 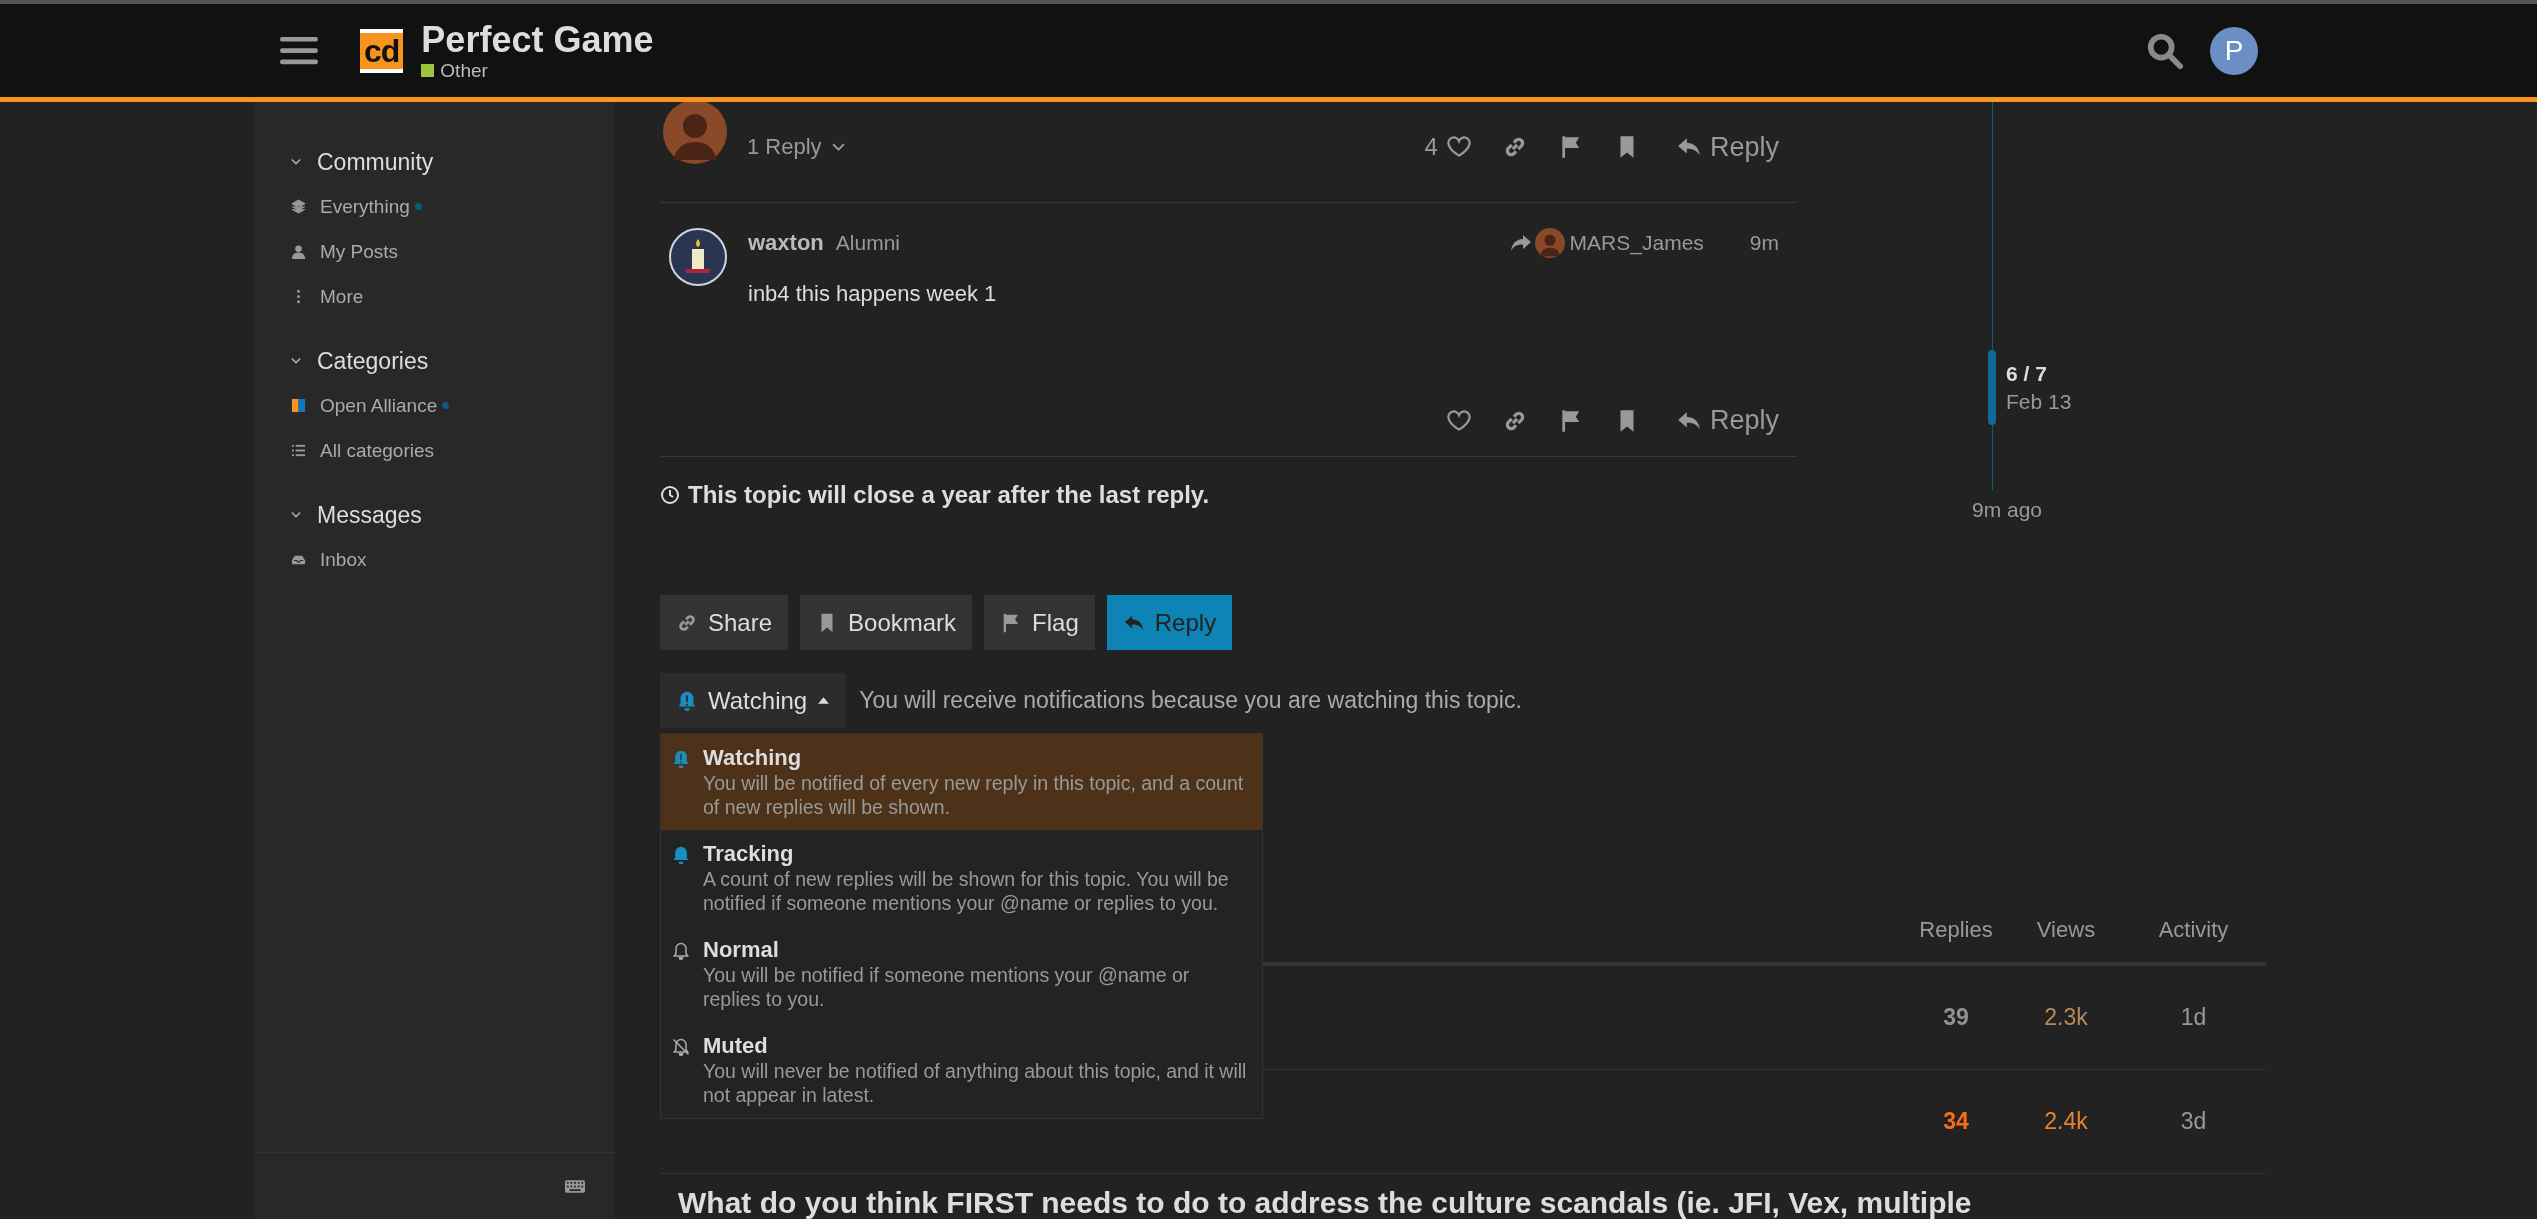 What do you see at coordinates (2066, 930) in the screenshot?
I see `column-header: Views` at bounding box center [2066, 930].